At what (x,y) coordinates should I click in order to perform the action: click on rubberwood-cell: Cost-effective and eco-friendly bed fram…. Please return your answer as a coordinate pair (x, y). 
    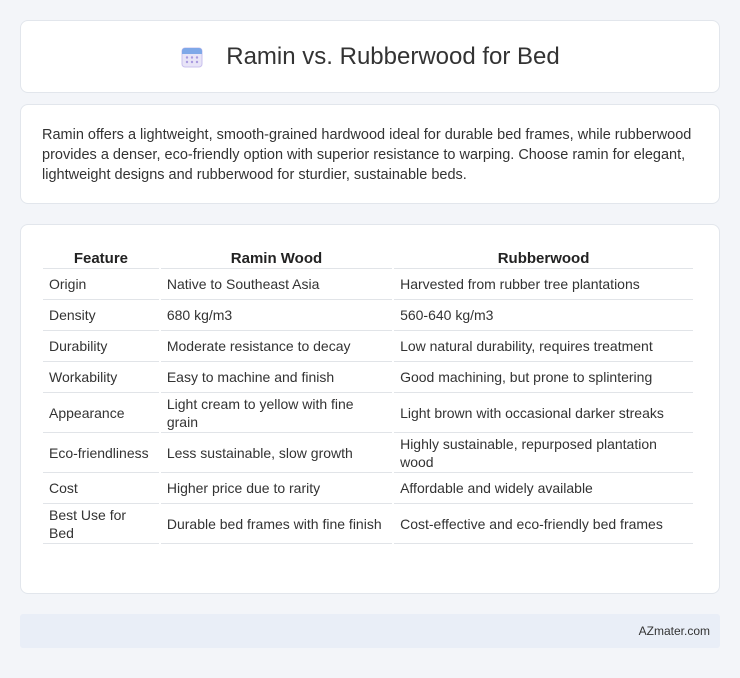
    Looking at the image, I should click on (543, 524).